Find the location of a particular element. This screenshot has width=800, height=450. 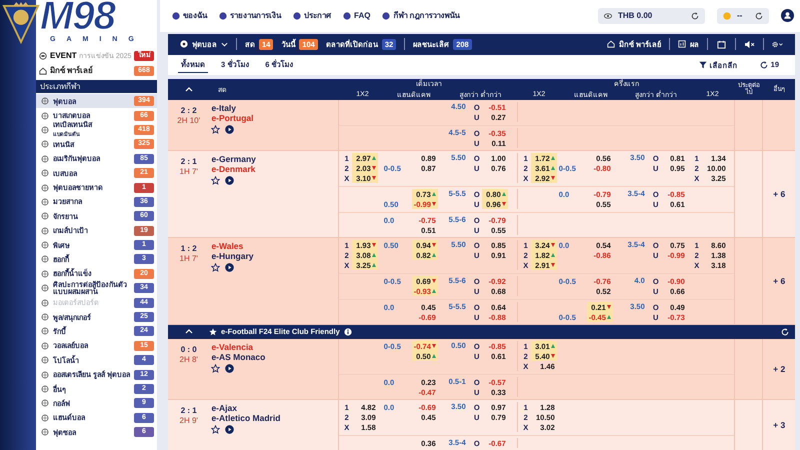

nav-link: FAQ is located at coordinates (356, 15).